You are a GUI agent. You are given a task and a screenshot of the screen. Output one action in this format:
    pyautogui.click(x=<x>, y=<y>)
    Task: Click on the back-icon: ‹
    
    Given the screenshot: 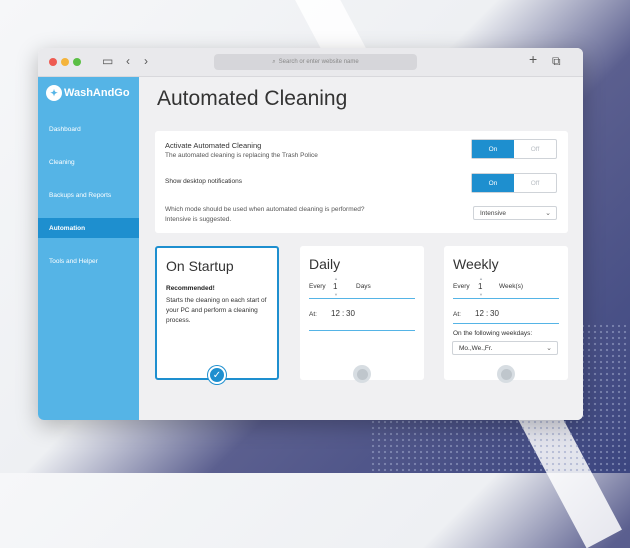 What is the action you would take?
    pyautogui.click(x=128, y=61)
    